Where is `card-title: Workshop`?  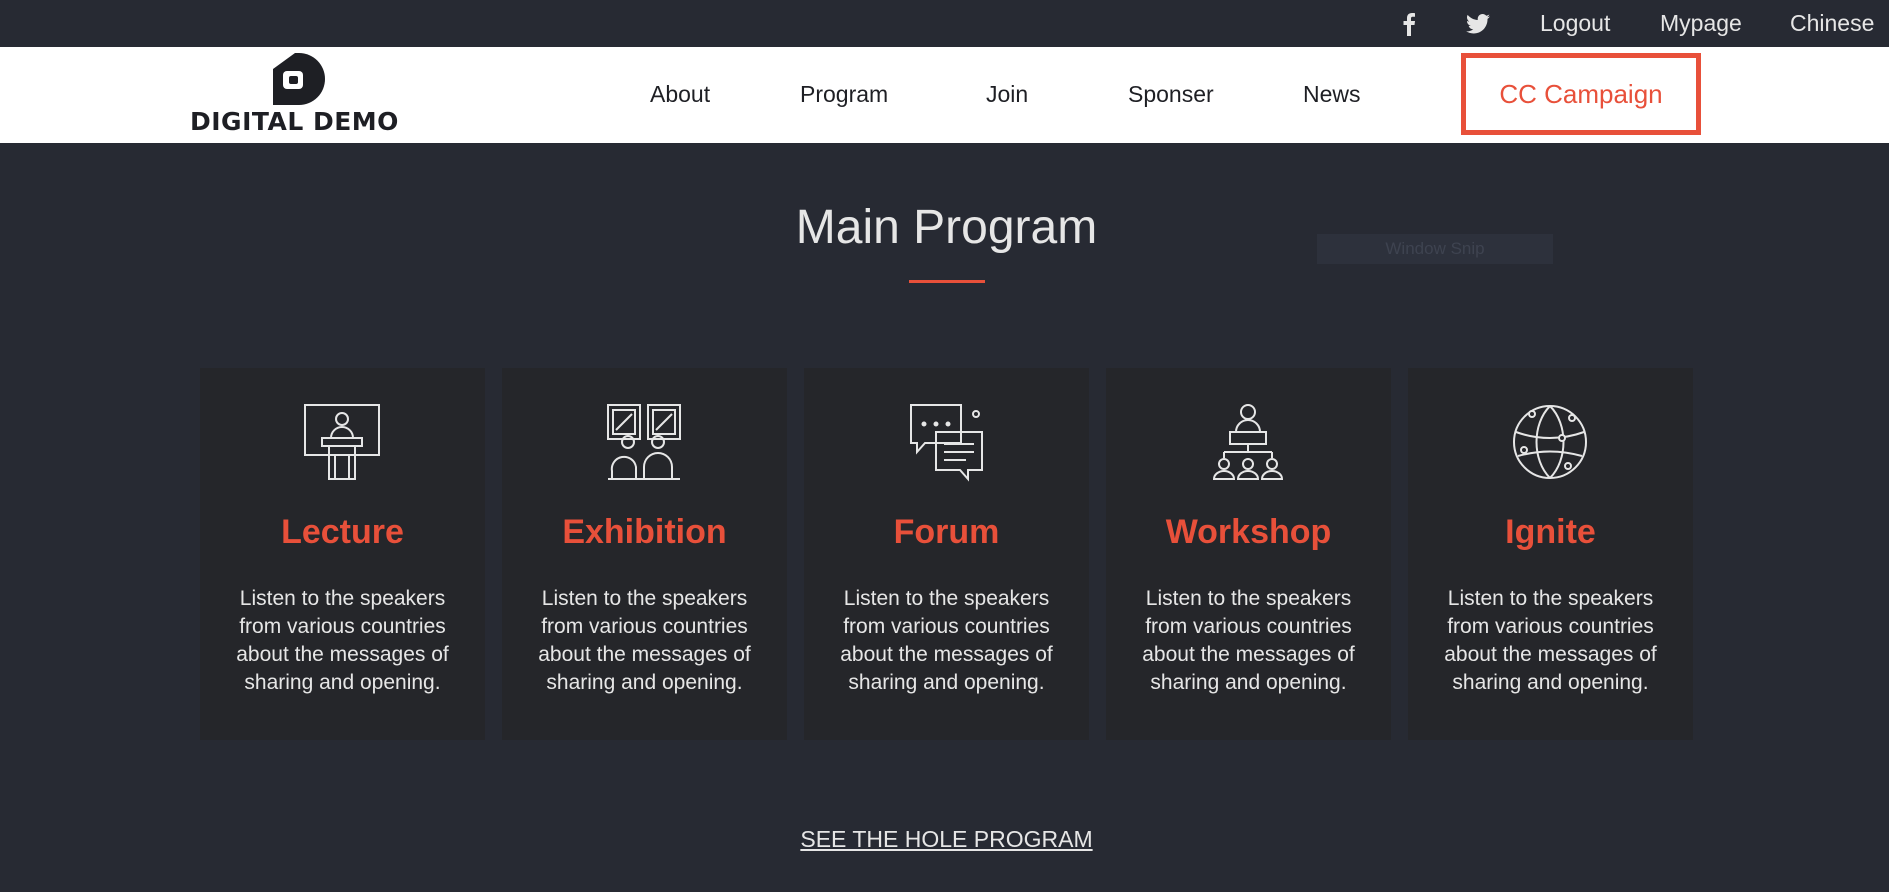
card-title: Workshop is located at coordinates (1248, 532).